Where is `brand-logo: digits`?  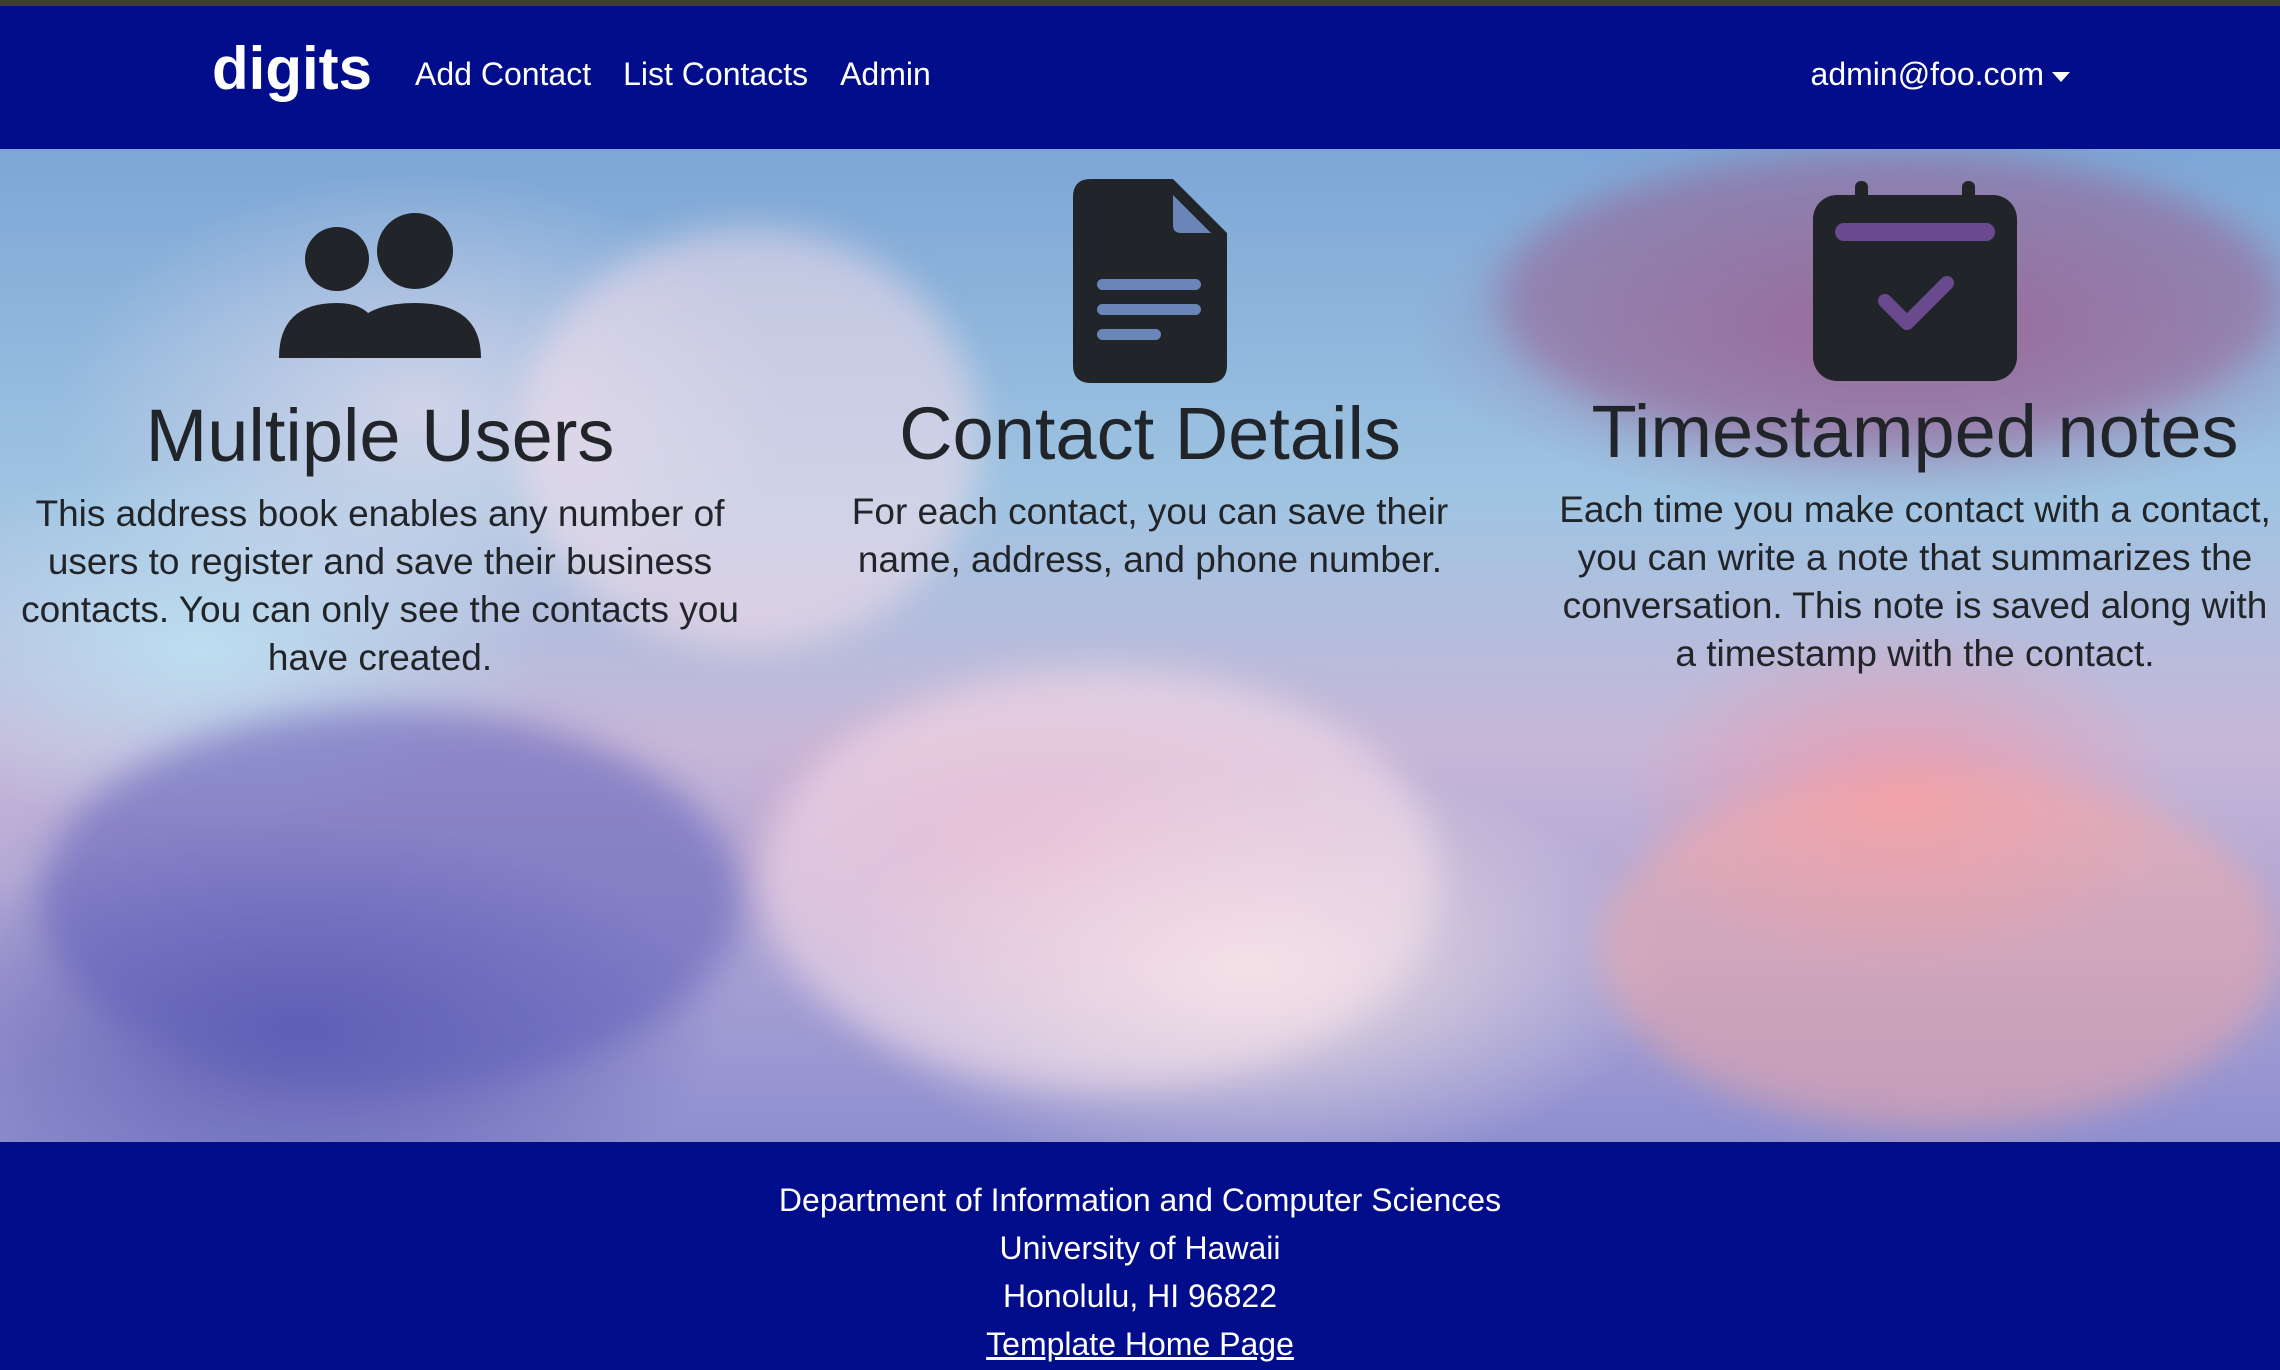
brand-logo: digits is located at coordinates (292, 68).